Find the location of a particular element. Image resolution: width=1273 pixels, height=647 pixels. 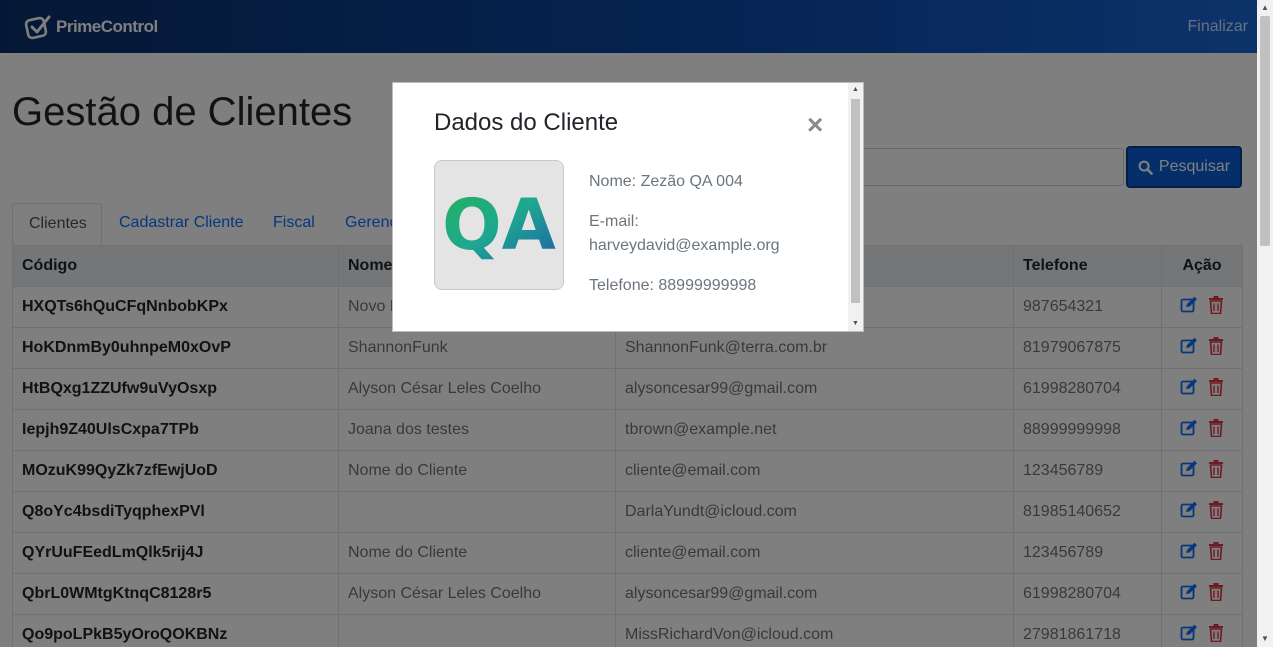

client-avatar: QA is located at coordinates (499, 225).